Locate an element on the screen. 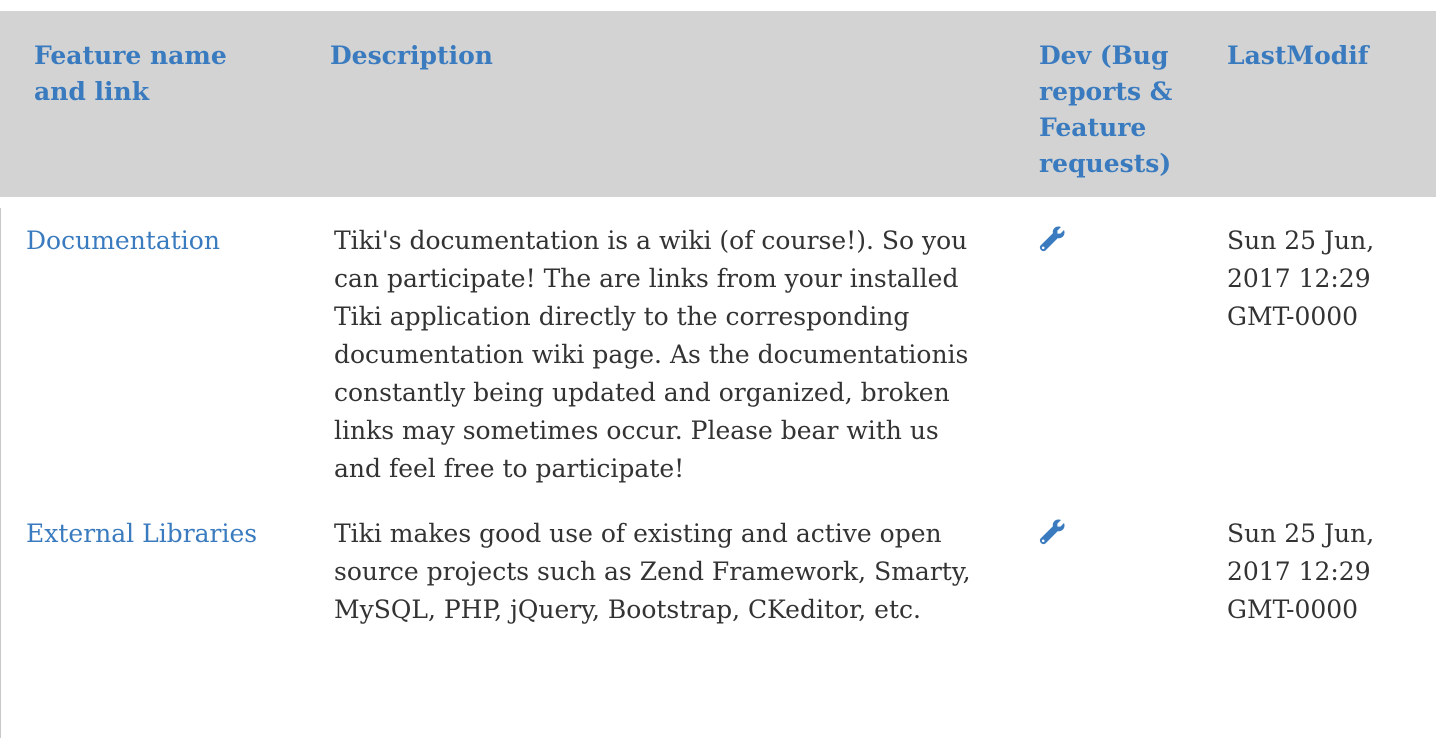  feature-name-cell: Documentation is located at coordinates (147, 342).